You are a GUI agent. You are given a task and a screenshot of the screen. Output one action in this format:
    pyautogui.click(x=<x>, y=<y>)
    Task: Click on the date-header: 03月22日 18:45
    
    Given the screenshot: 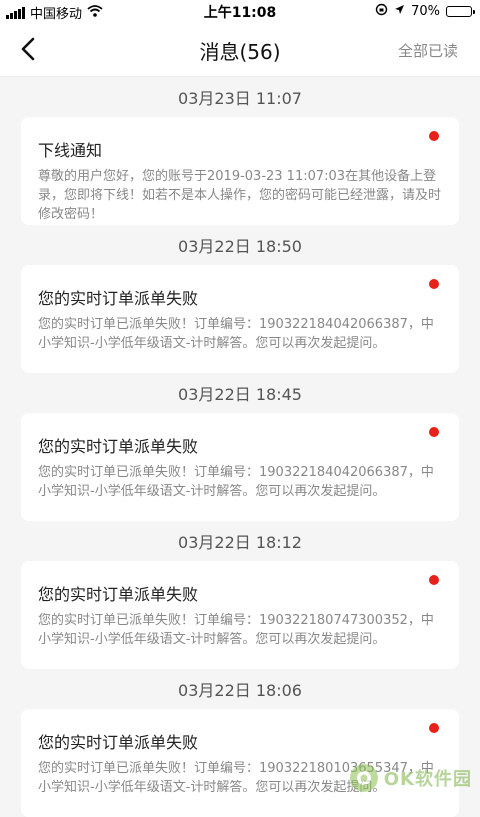 What is the action you would take?
    pyautogui.click(x=240, y=394)
    